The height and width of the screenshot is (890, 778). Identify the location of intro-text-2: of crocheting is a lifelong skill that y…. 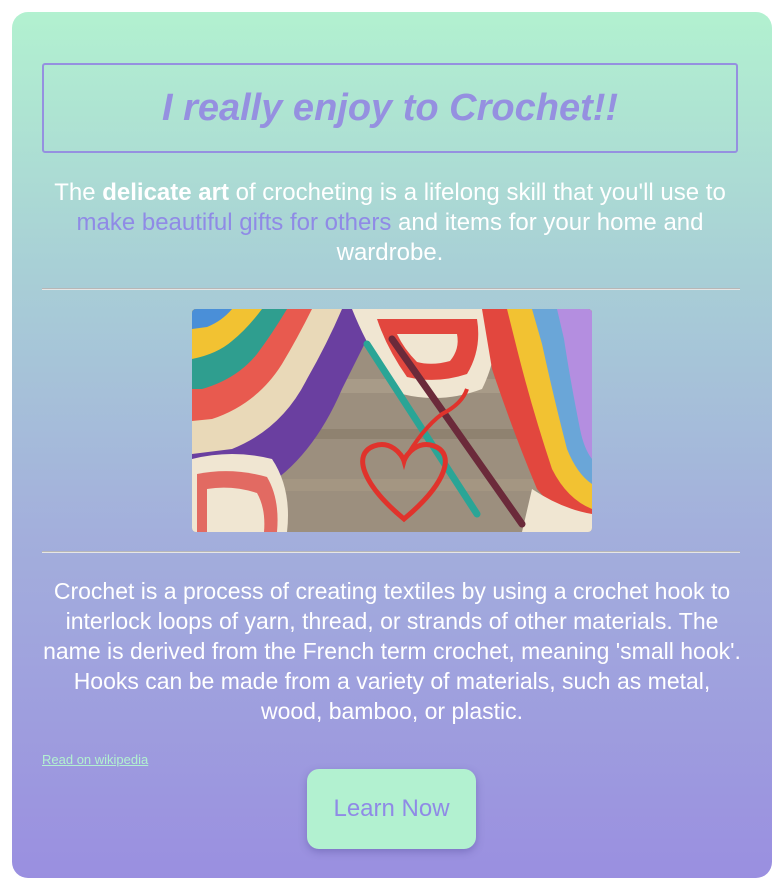
(477, 192).